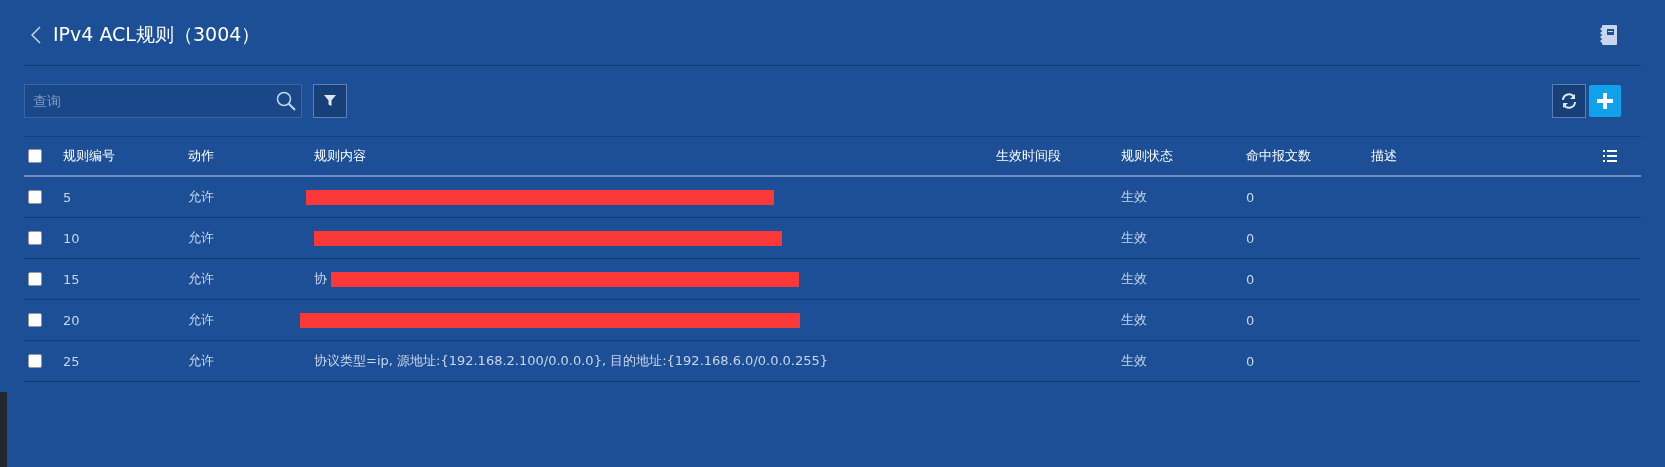 Image resolution: width=1665 pixels, height=467 pixels. What do you see at coordinates (1028, 155) in the screenshot?
I see `column-header: 生效时间段` at bounding box center [1028, 155].